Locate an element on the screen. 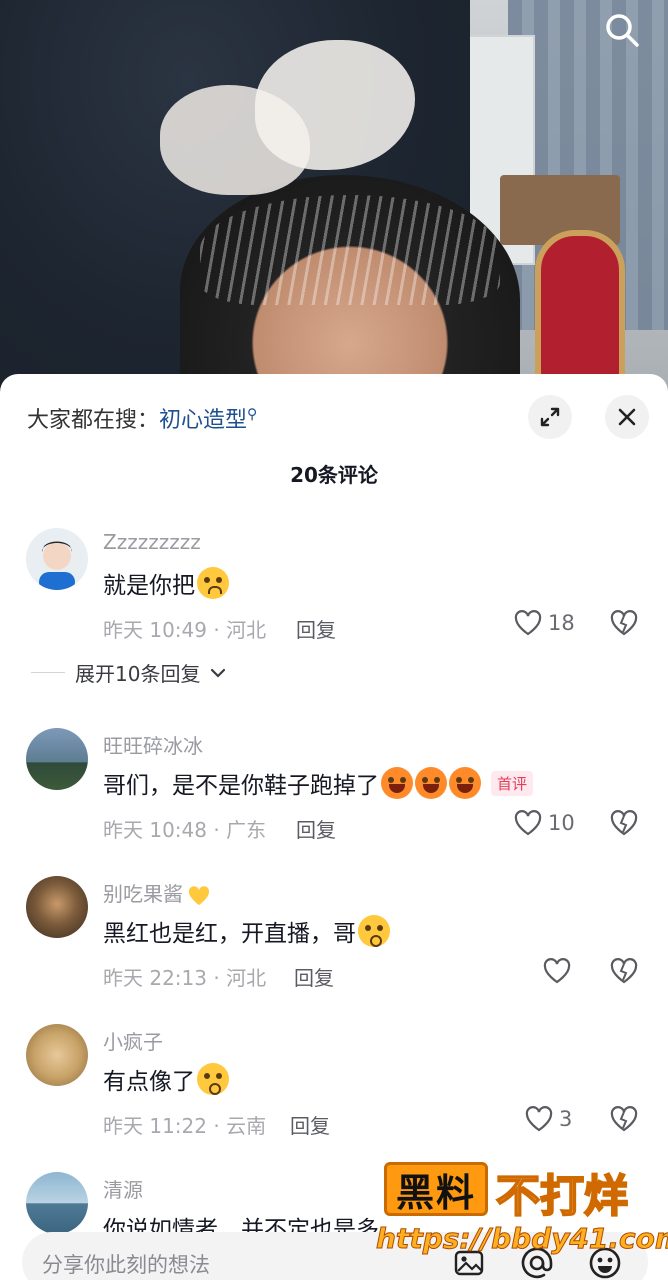 Image resolution: width=668 pixels, height=1280 pixels. keyword-search-icon: ⚲ is located at coordinates (252, 414).